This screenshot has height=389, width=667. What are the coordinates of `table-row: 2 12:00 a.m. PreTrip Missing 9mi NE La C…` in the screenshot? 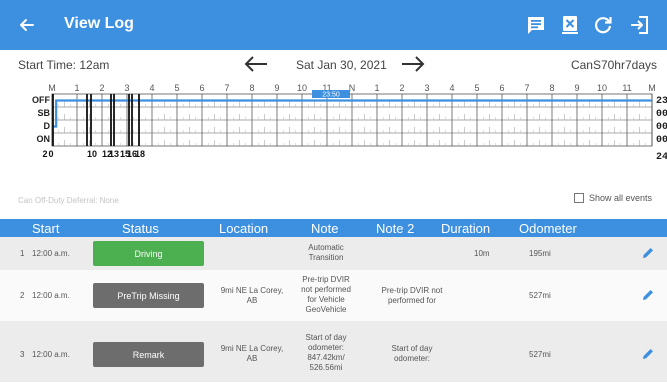 It's located at (333, 295).